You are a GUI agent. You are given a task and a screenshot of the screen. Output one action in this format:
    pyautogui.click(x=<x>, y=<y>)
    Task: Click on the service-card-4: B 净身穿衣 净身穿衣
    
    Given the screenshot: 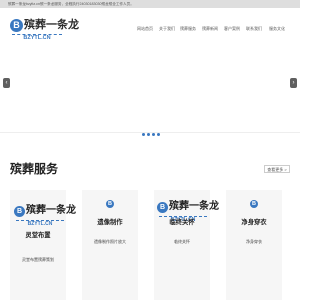 What is the action you would take?
    pyautogui.click(x=254, y=245)
    